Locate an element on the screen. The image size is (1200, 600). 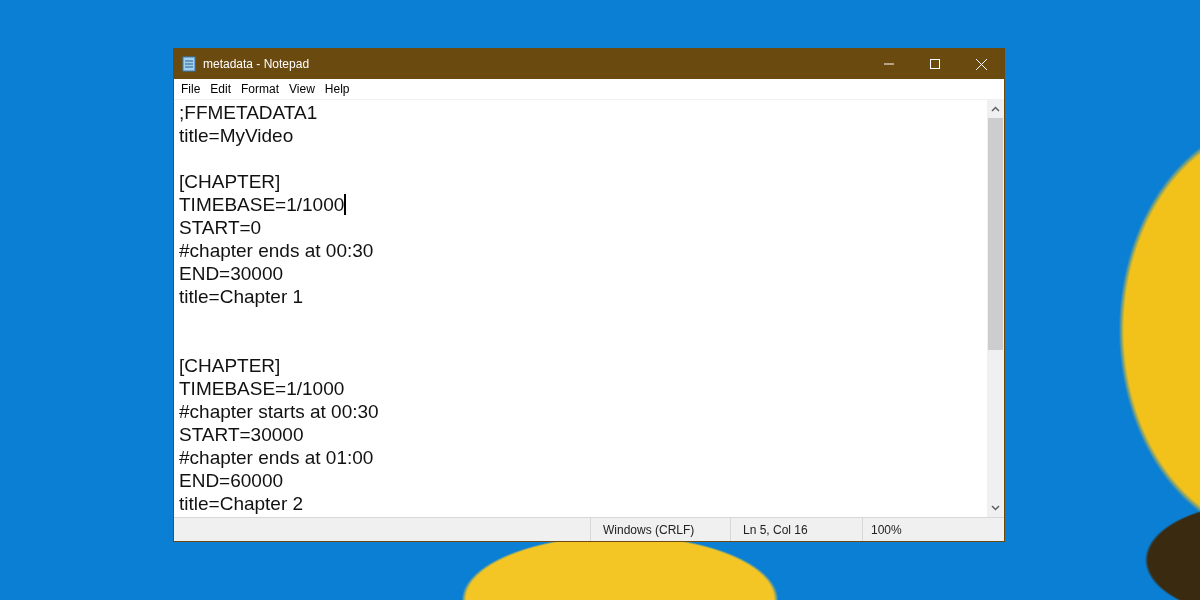
text-line: ;FFMETADATA1 is located at coordinates (248, 112).